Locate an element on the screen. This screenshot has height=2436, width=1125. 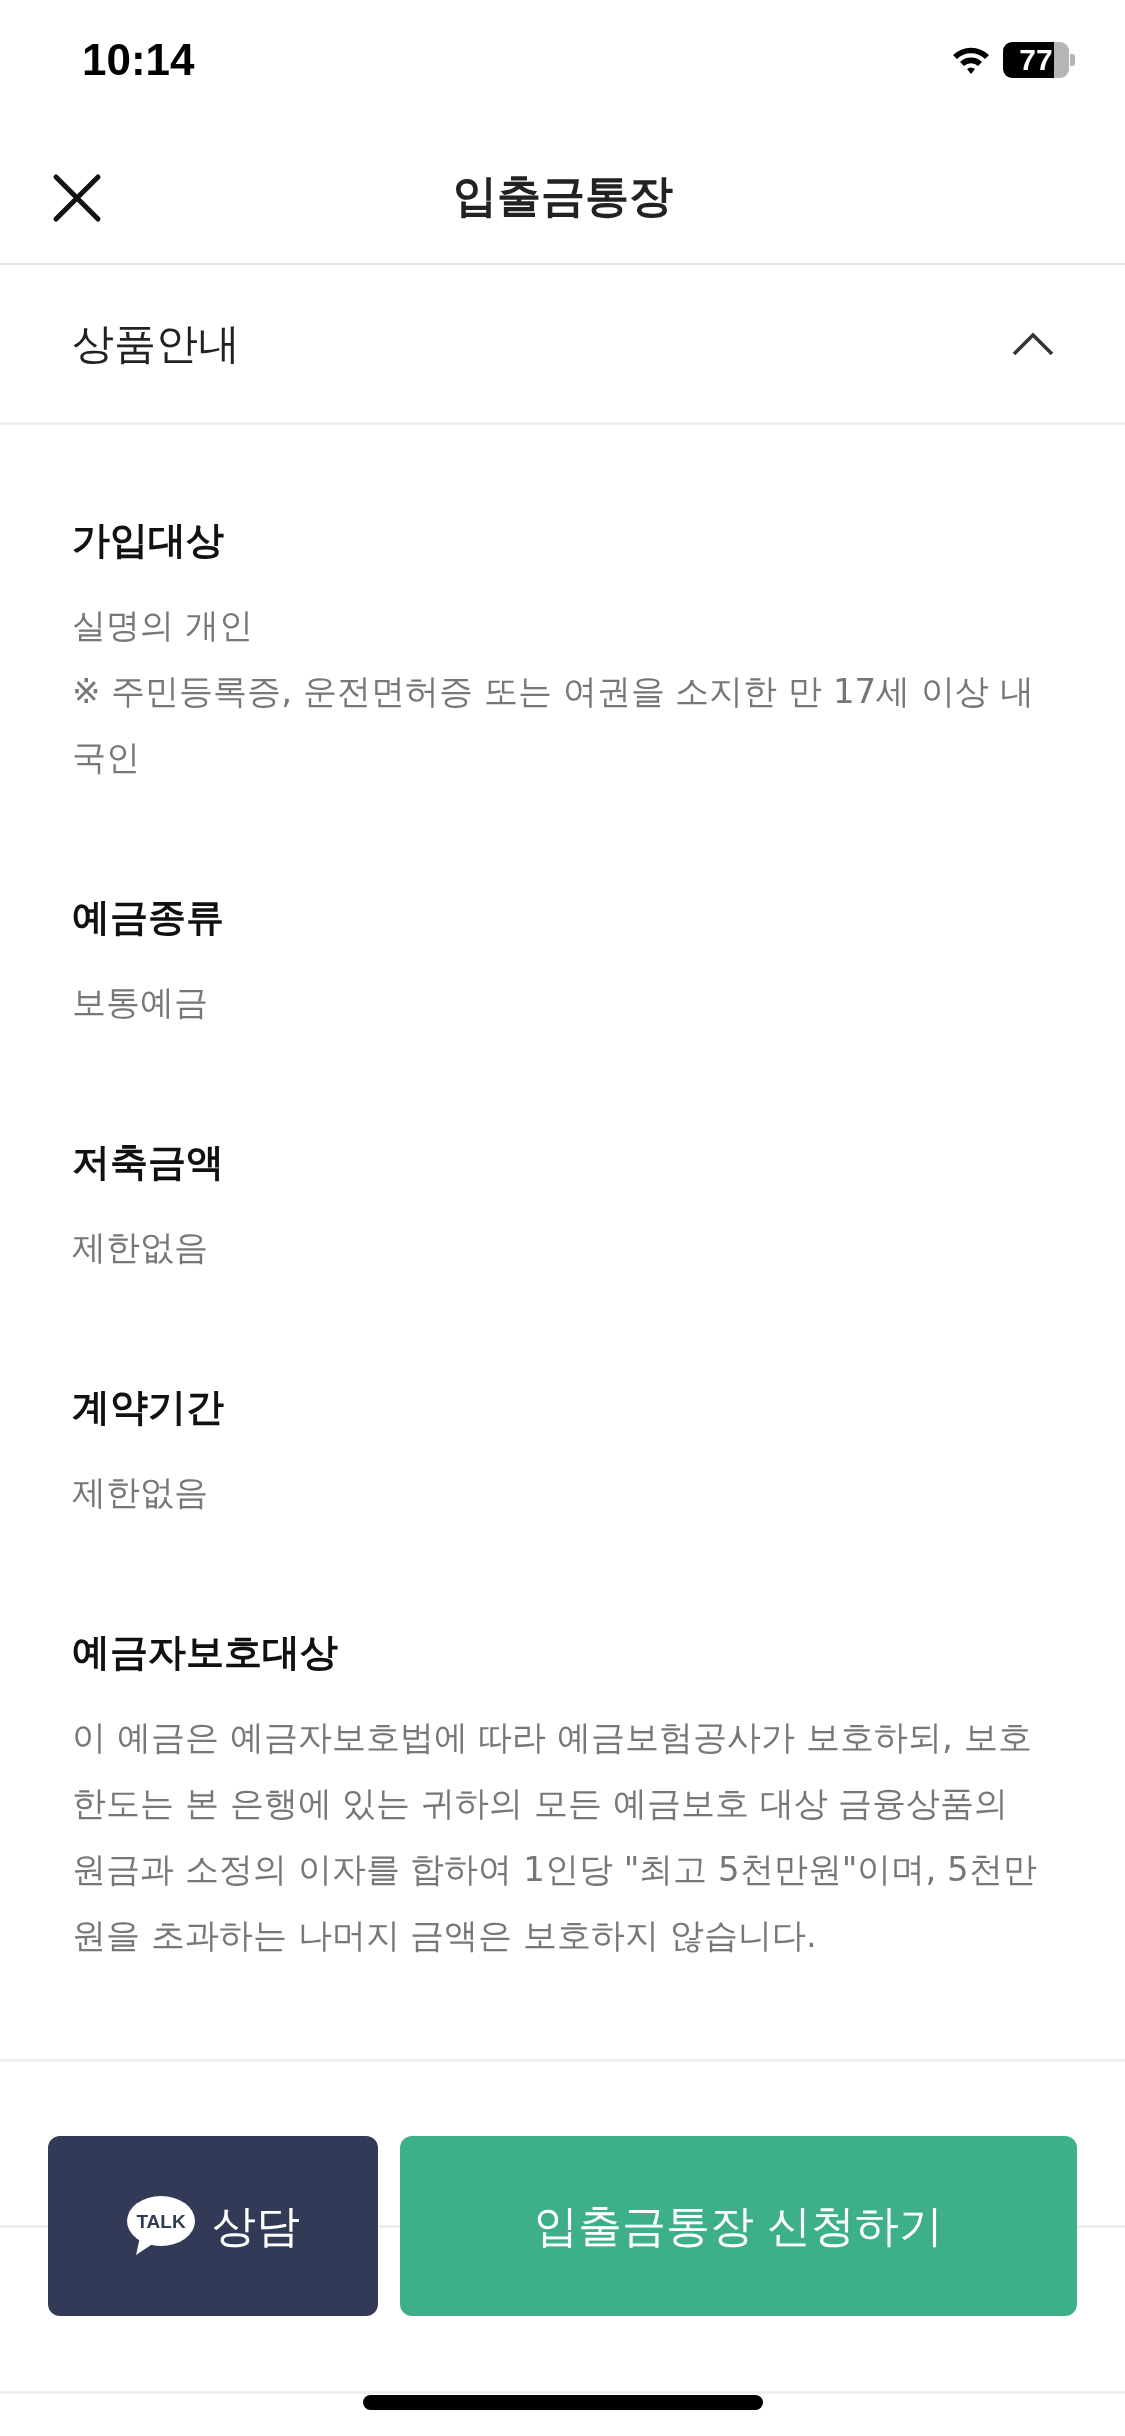
section-title: 저축금액 is located at coordinates (148, 1162).